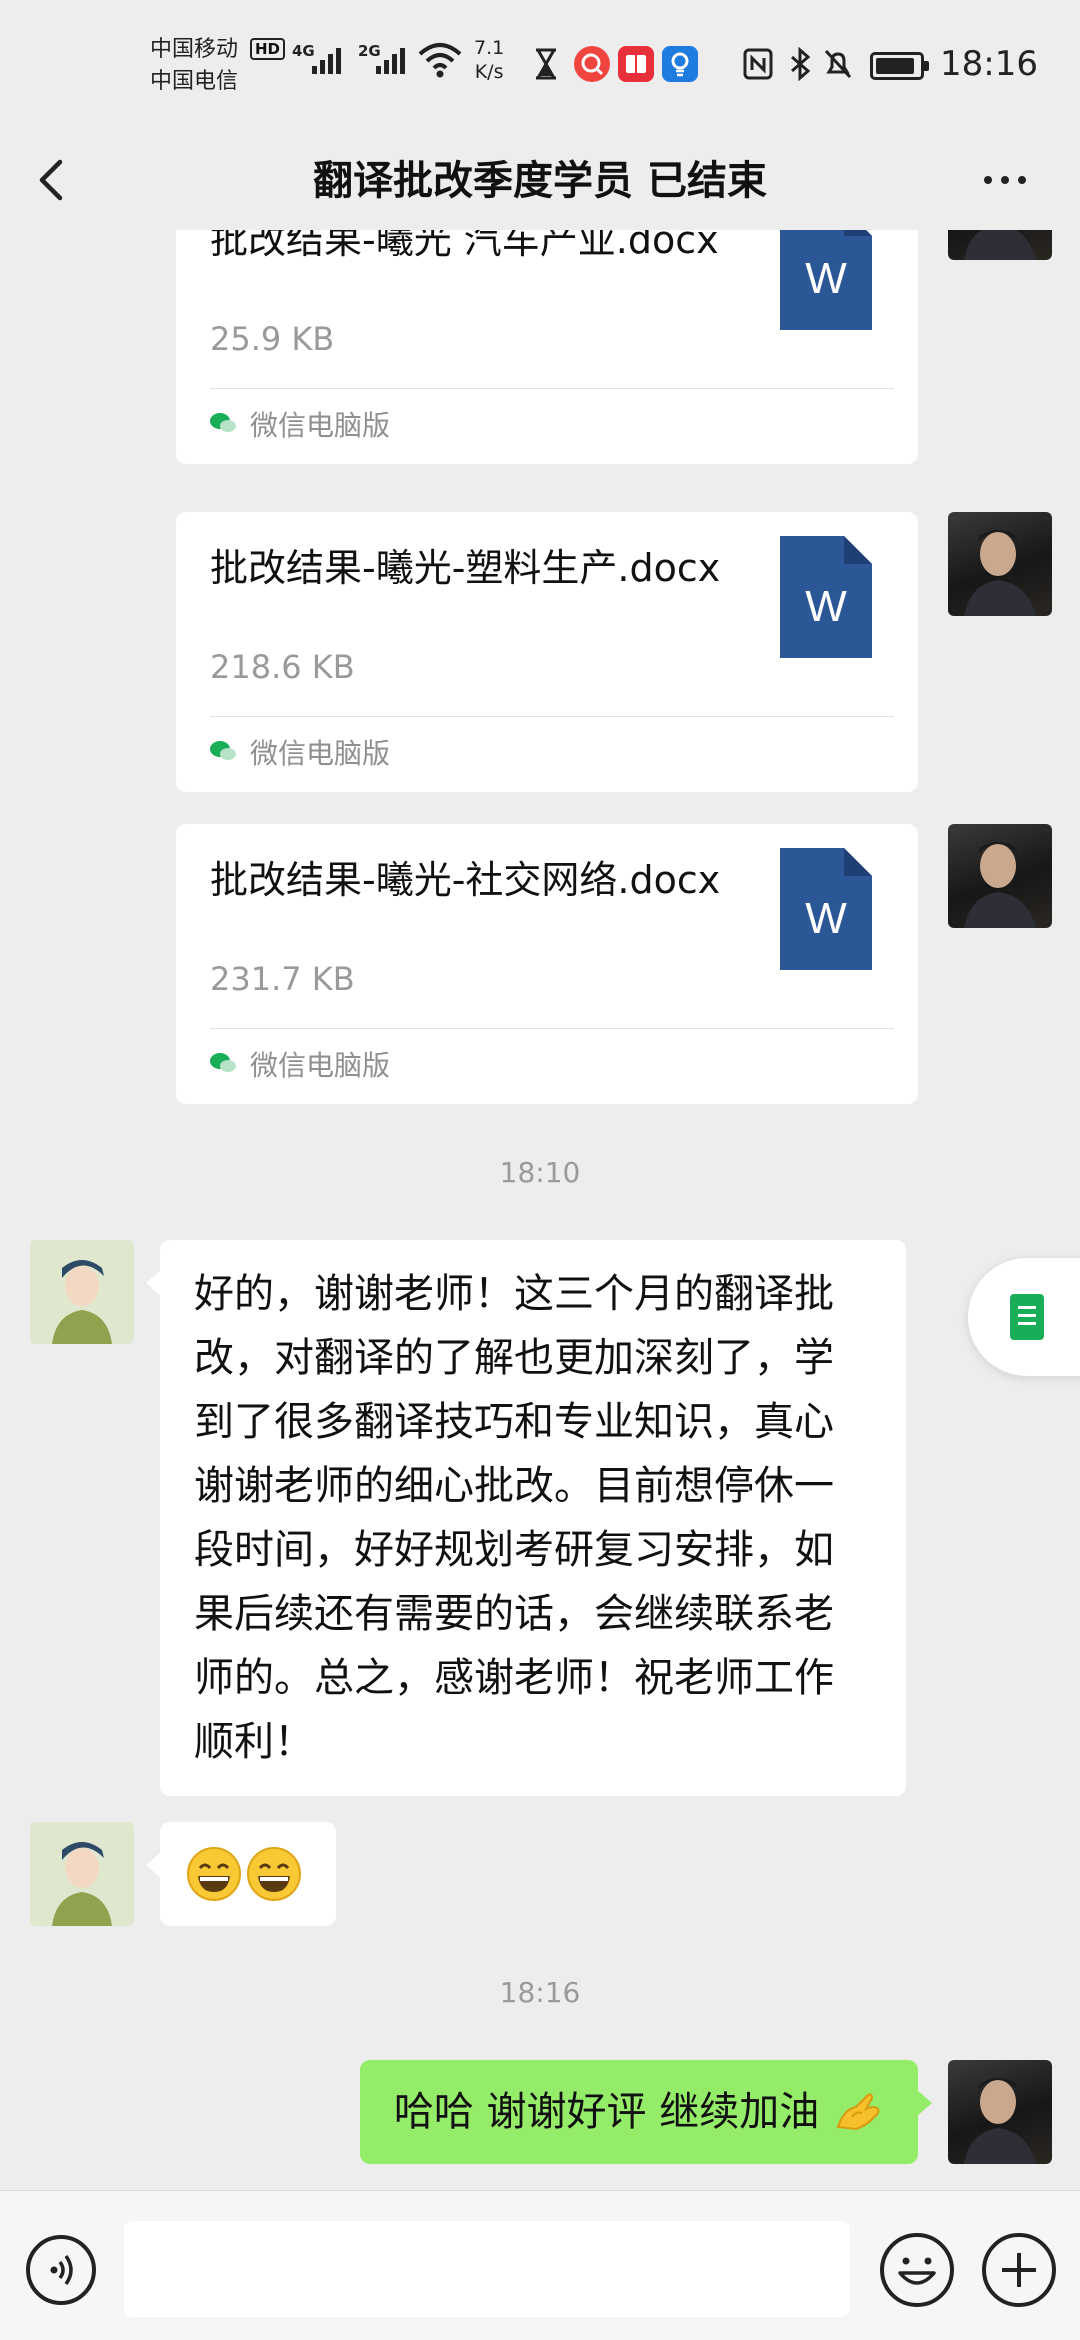 This screenshot has width=1080, height=2340. What do you see at coordinates (268, 49) in the screenshot?
I see `hd-badge: HD` at bounding box center [268, 49].